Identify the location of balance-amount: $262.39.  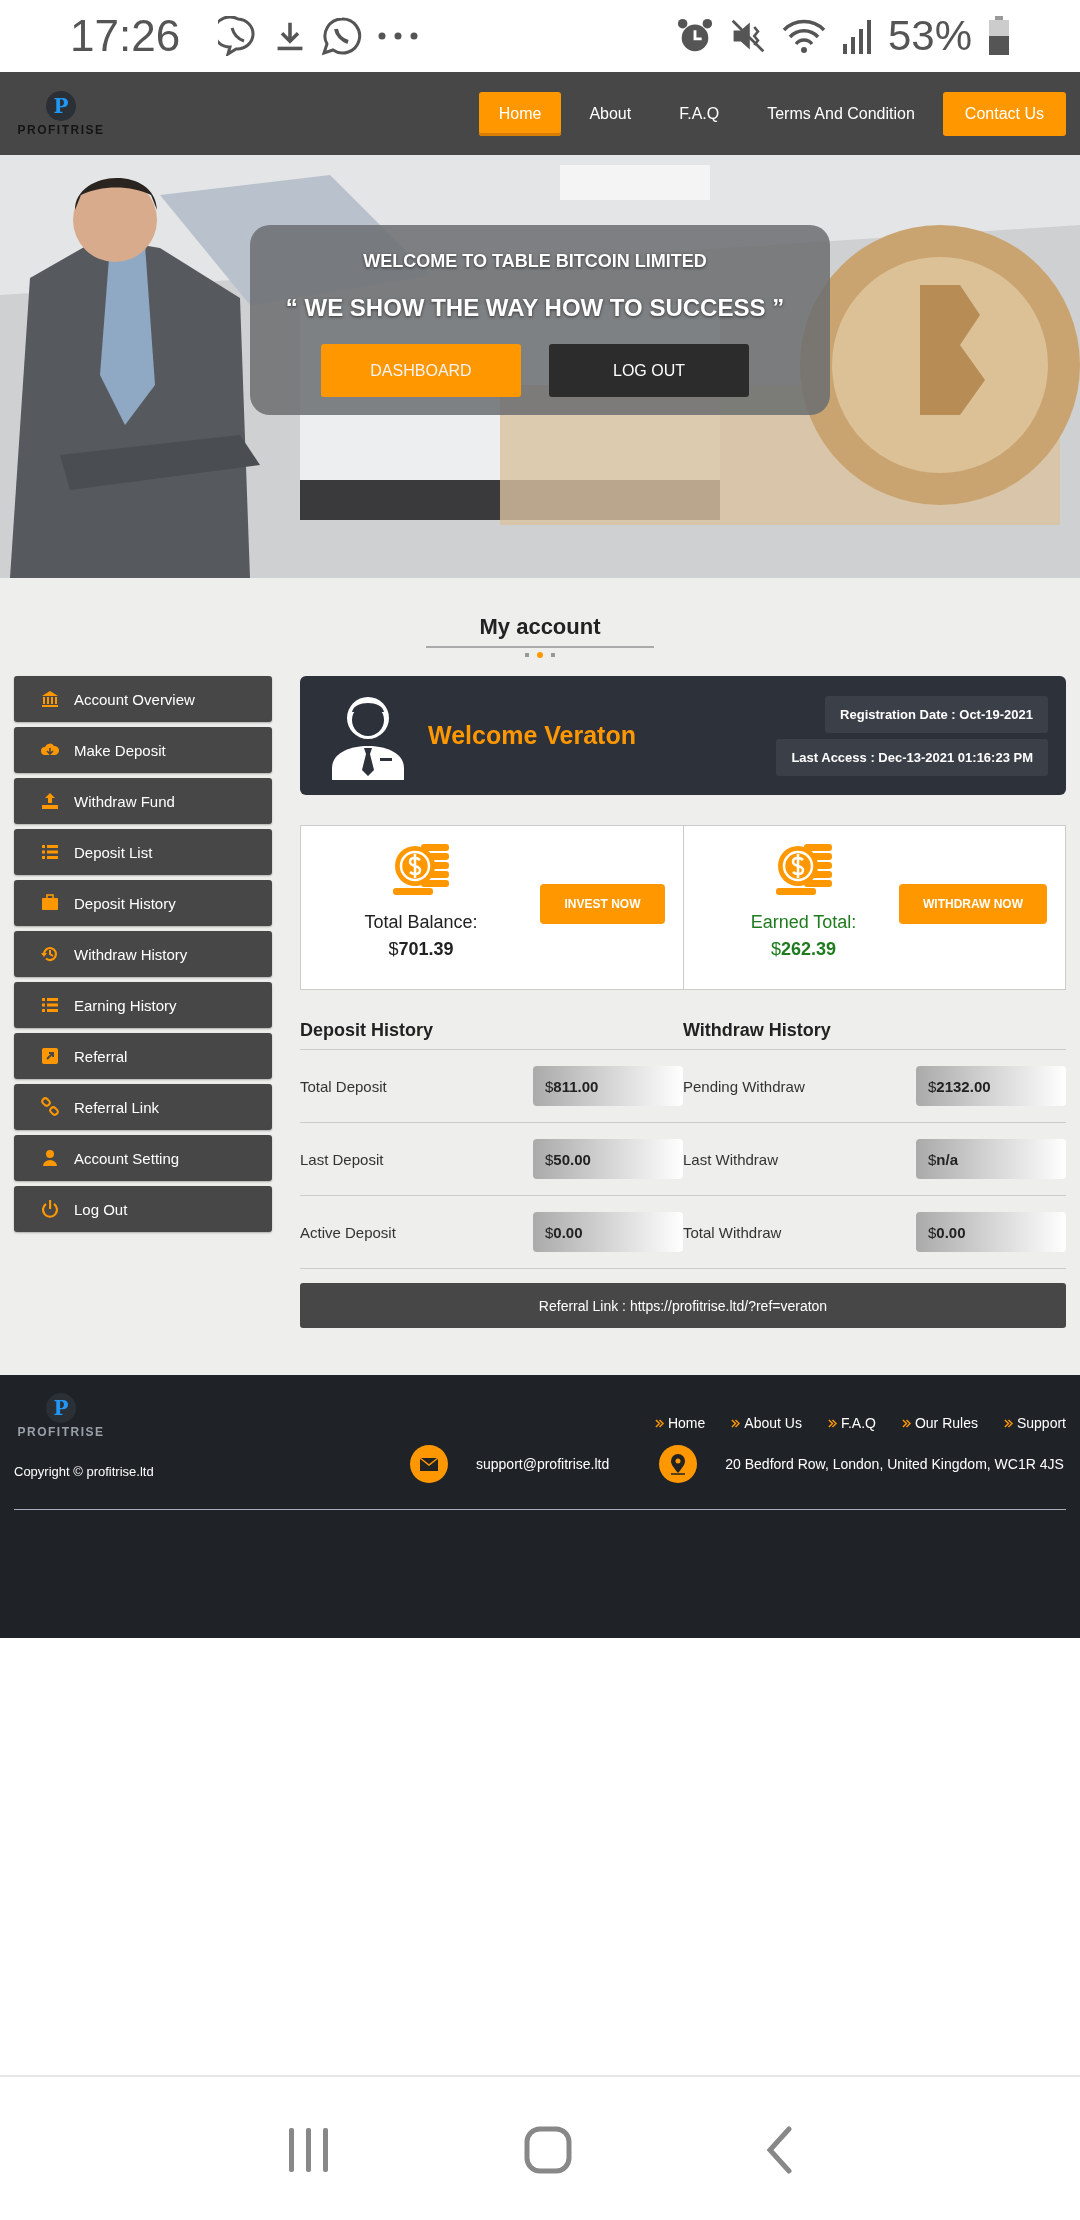
(803, 949).